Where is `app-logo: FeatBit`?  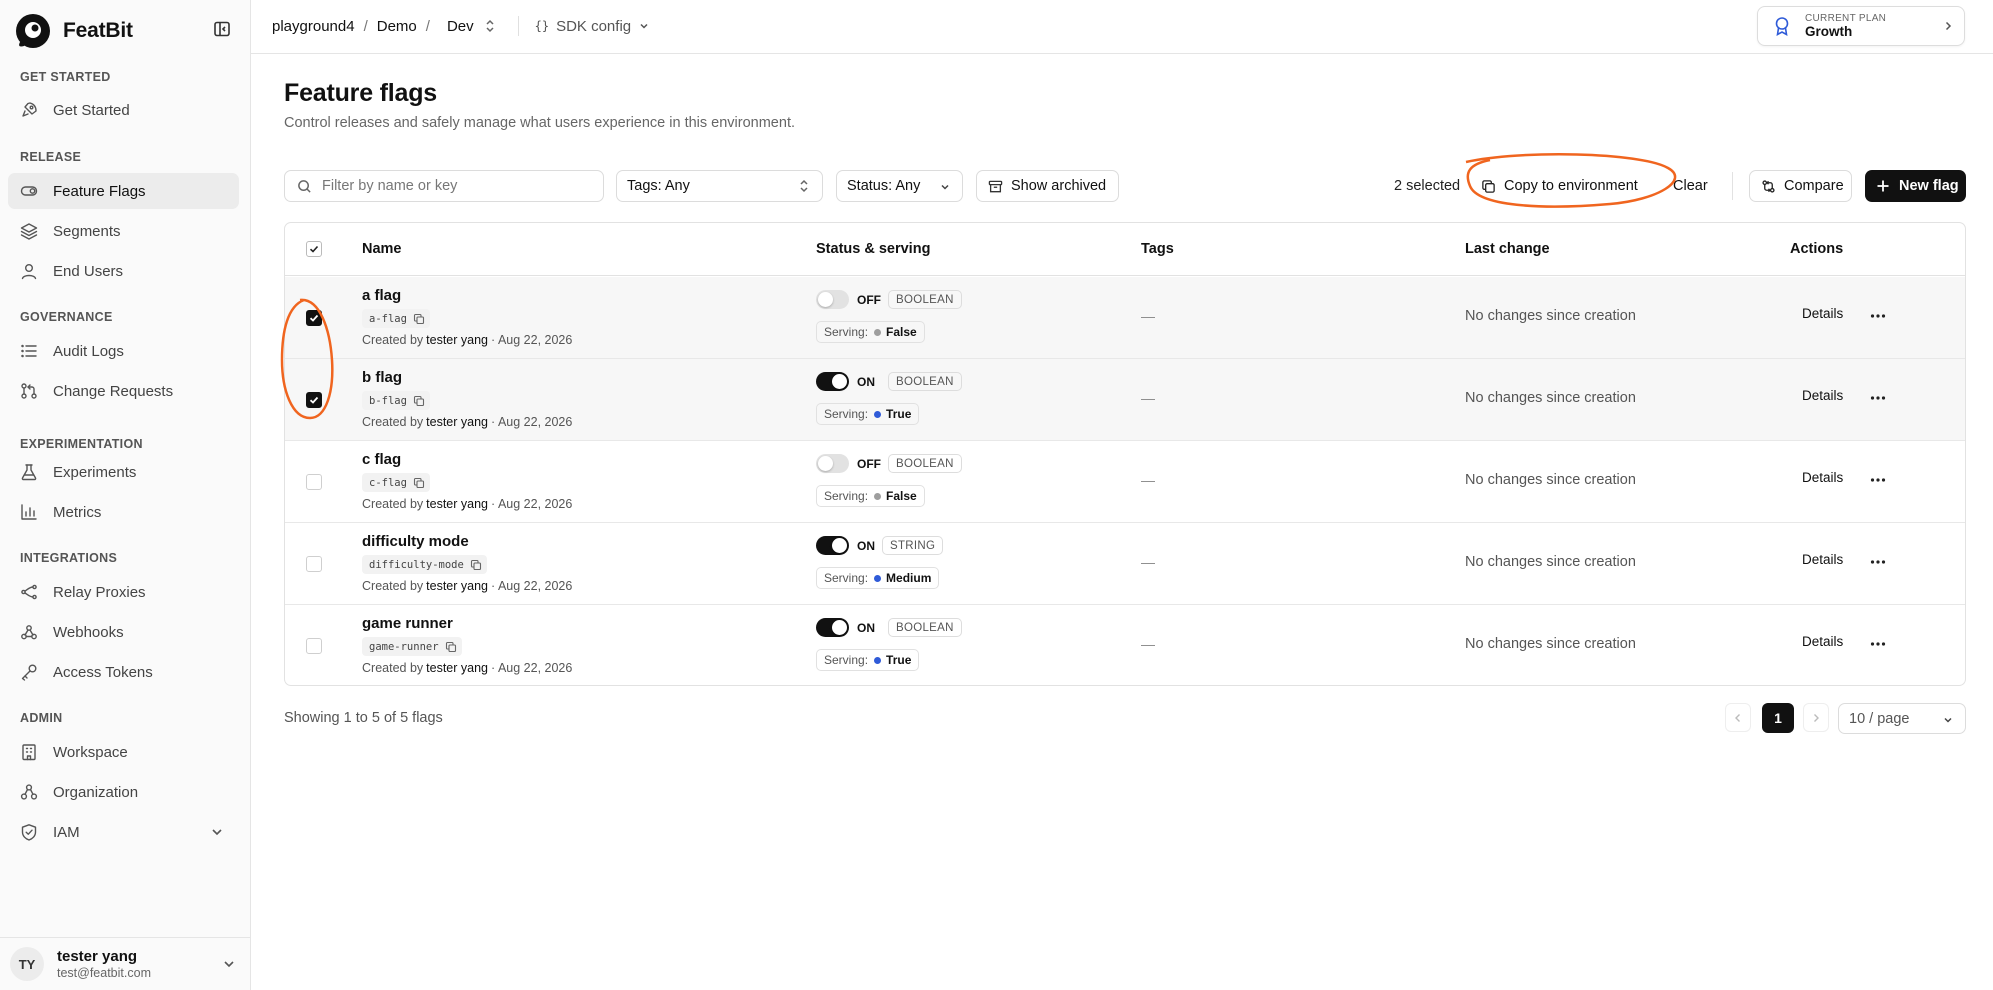 app-logo: FeatBit is located at coordinates (73, 31).